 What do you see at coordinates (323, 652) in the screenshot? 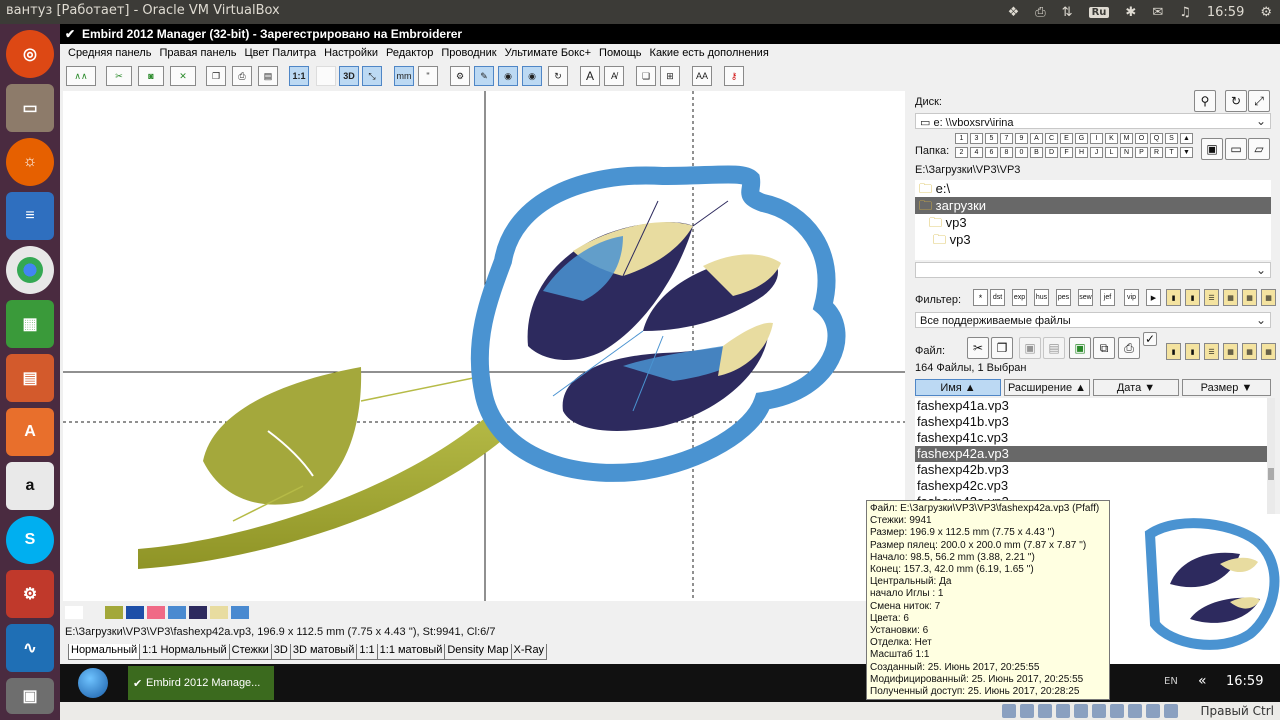
I see `tab-3d-matte: 3D матовый` at bounding box center [323, 652].